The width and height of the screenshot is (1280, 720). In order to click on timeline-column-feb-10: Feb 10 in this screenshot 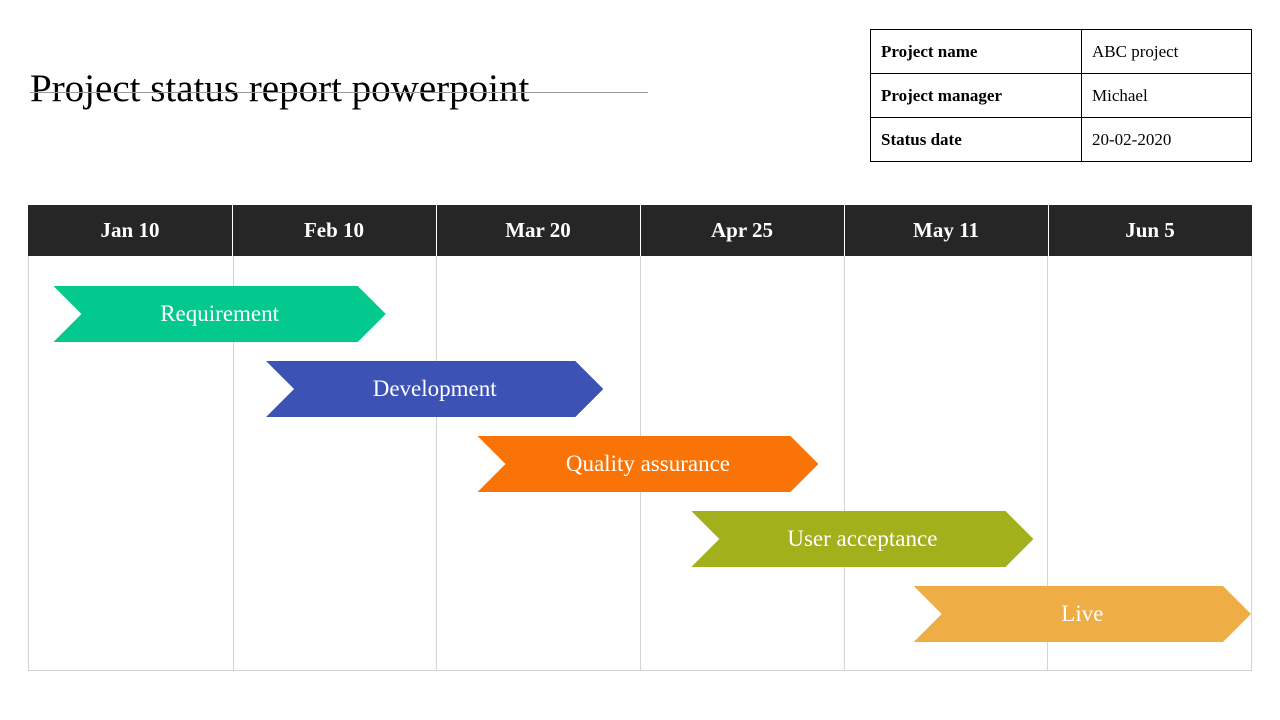, I will do `click(334, 230)`.